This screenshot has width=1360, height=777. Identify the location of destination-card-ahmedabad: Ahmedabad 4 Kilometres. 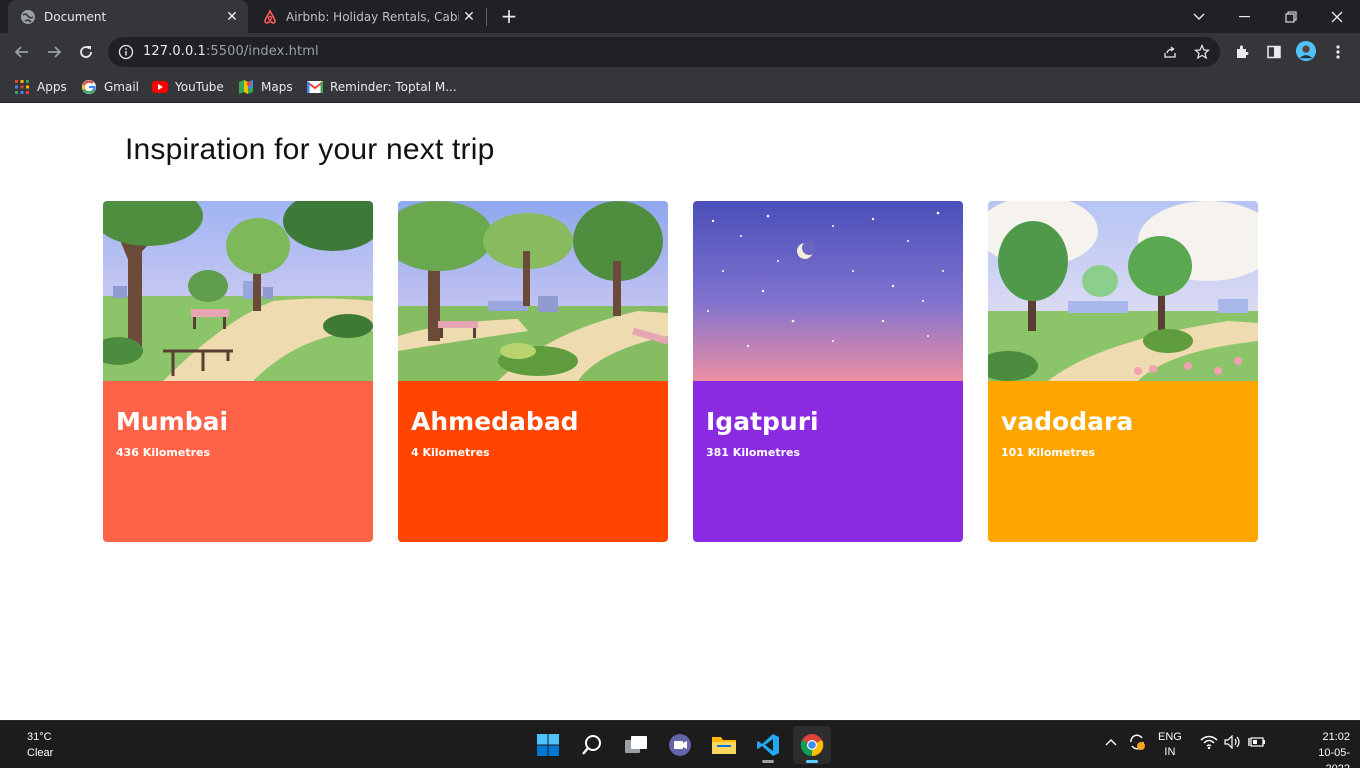
(533, 371).